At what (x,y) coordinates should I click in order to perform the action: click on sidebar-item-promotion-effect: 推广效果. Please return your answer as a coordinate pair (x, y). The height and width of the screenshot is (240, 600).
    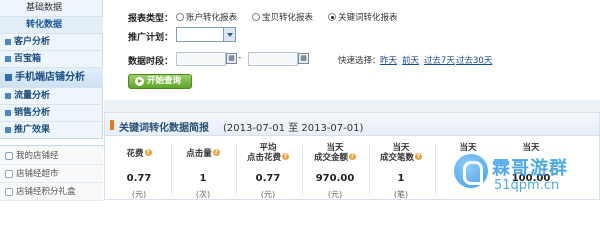
    Looking at the image, I should click on (51, 130).